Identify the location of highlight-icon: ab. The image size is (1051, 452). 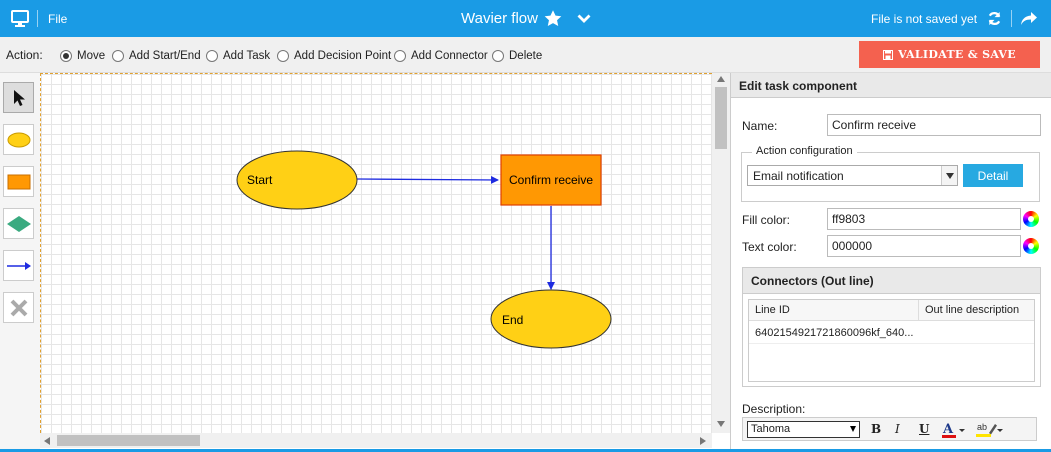
(990, 429).